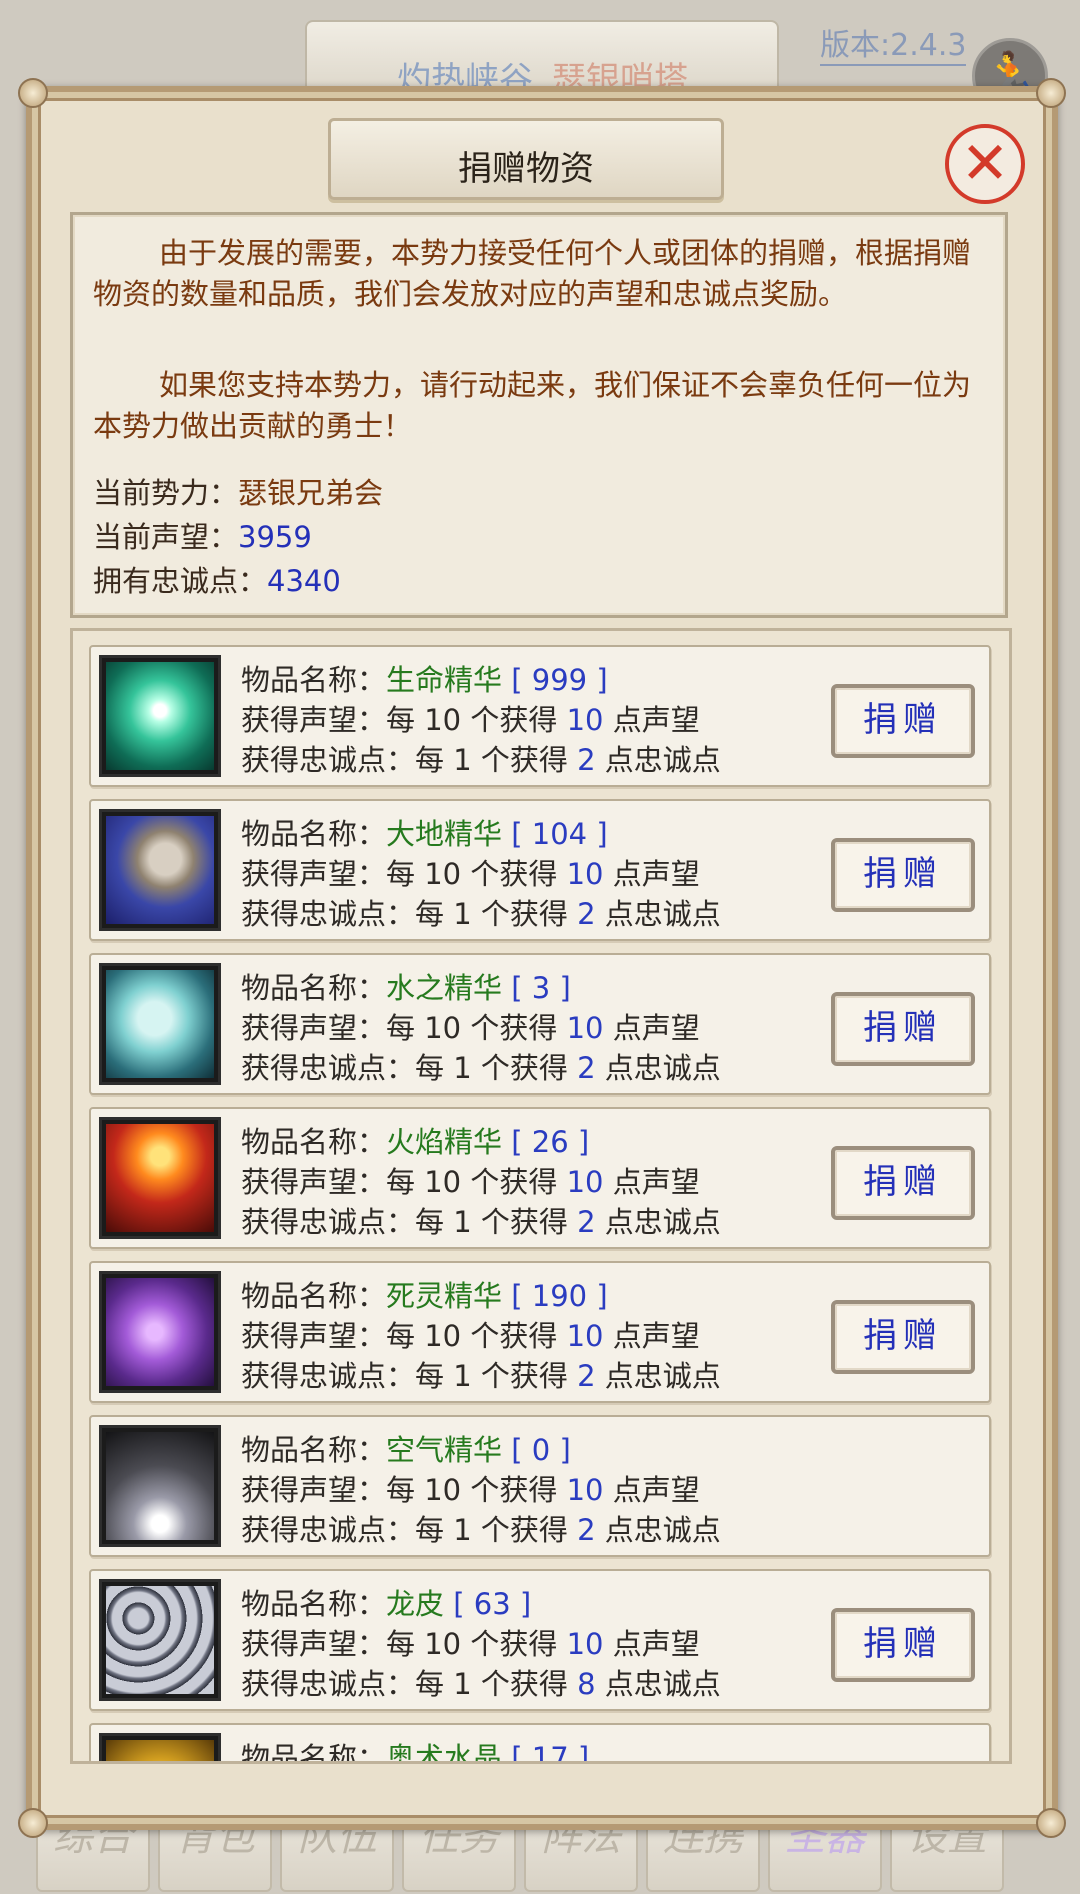 The width and height of the screenshot is (1080, 1894). Describe the element at coordinates (542, 60) in the screenshot. I see `area-tabs: 灼热峡谷 瑟银哨塔` at that location.